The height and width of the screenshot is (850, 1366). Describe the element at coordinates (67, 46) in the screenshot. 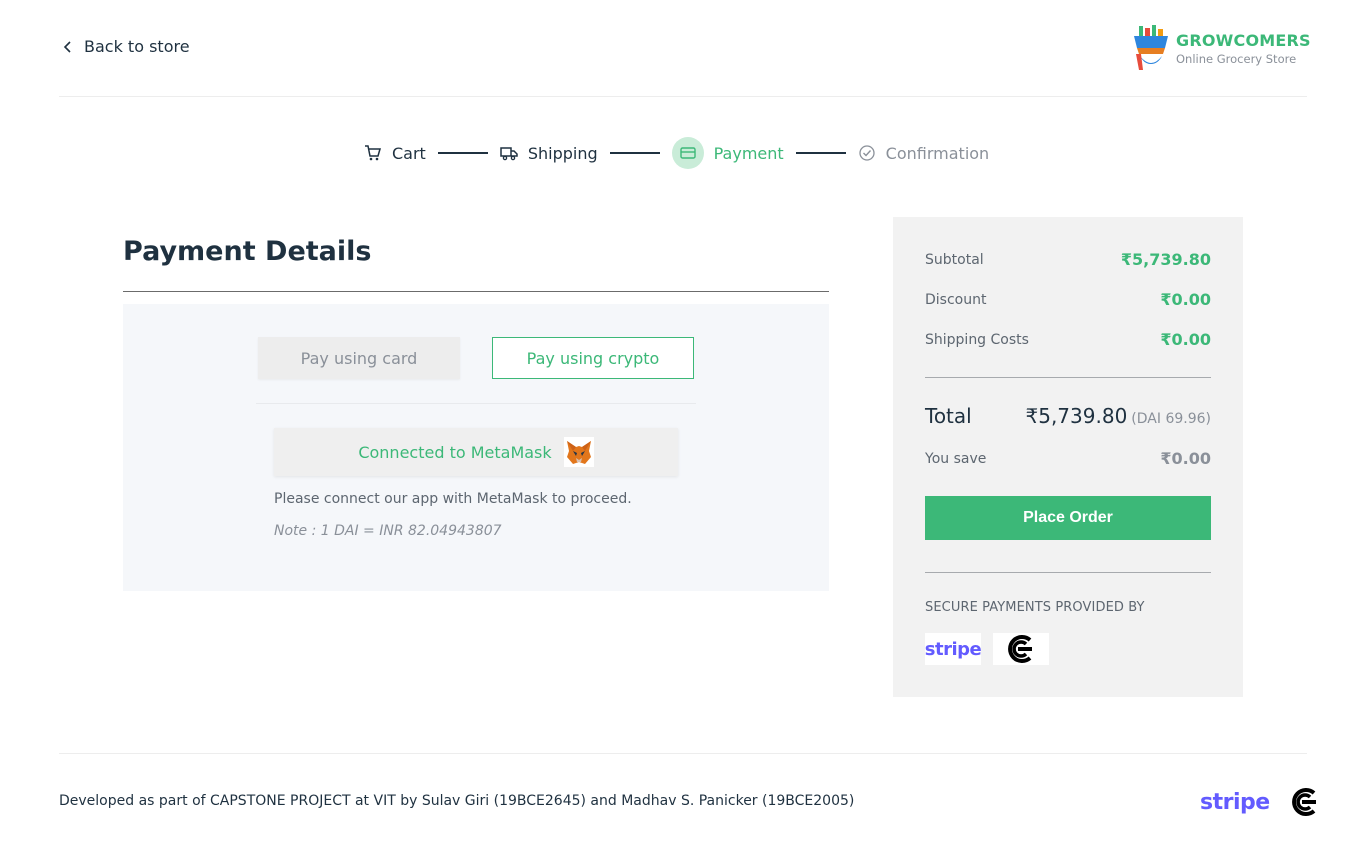

I see `chevron-left-icon` at that location.